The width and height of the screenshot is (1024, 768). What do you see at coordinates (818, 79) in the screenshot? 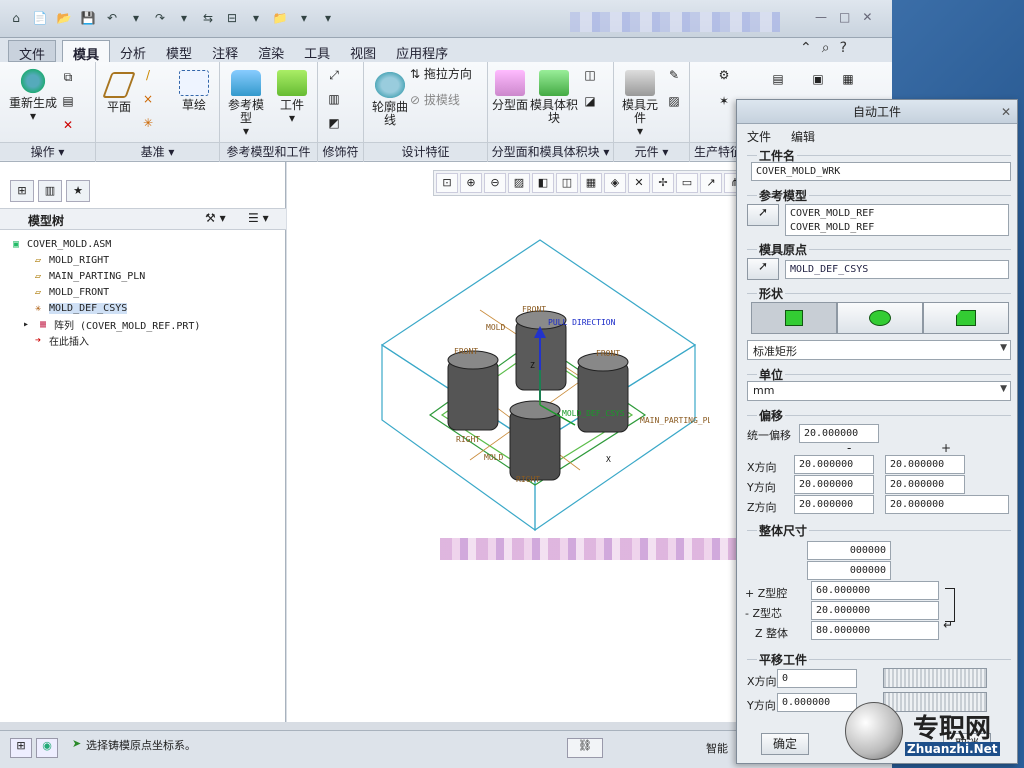
I see `fill-icon: ▣` at bounding box center [818, 79].